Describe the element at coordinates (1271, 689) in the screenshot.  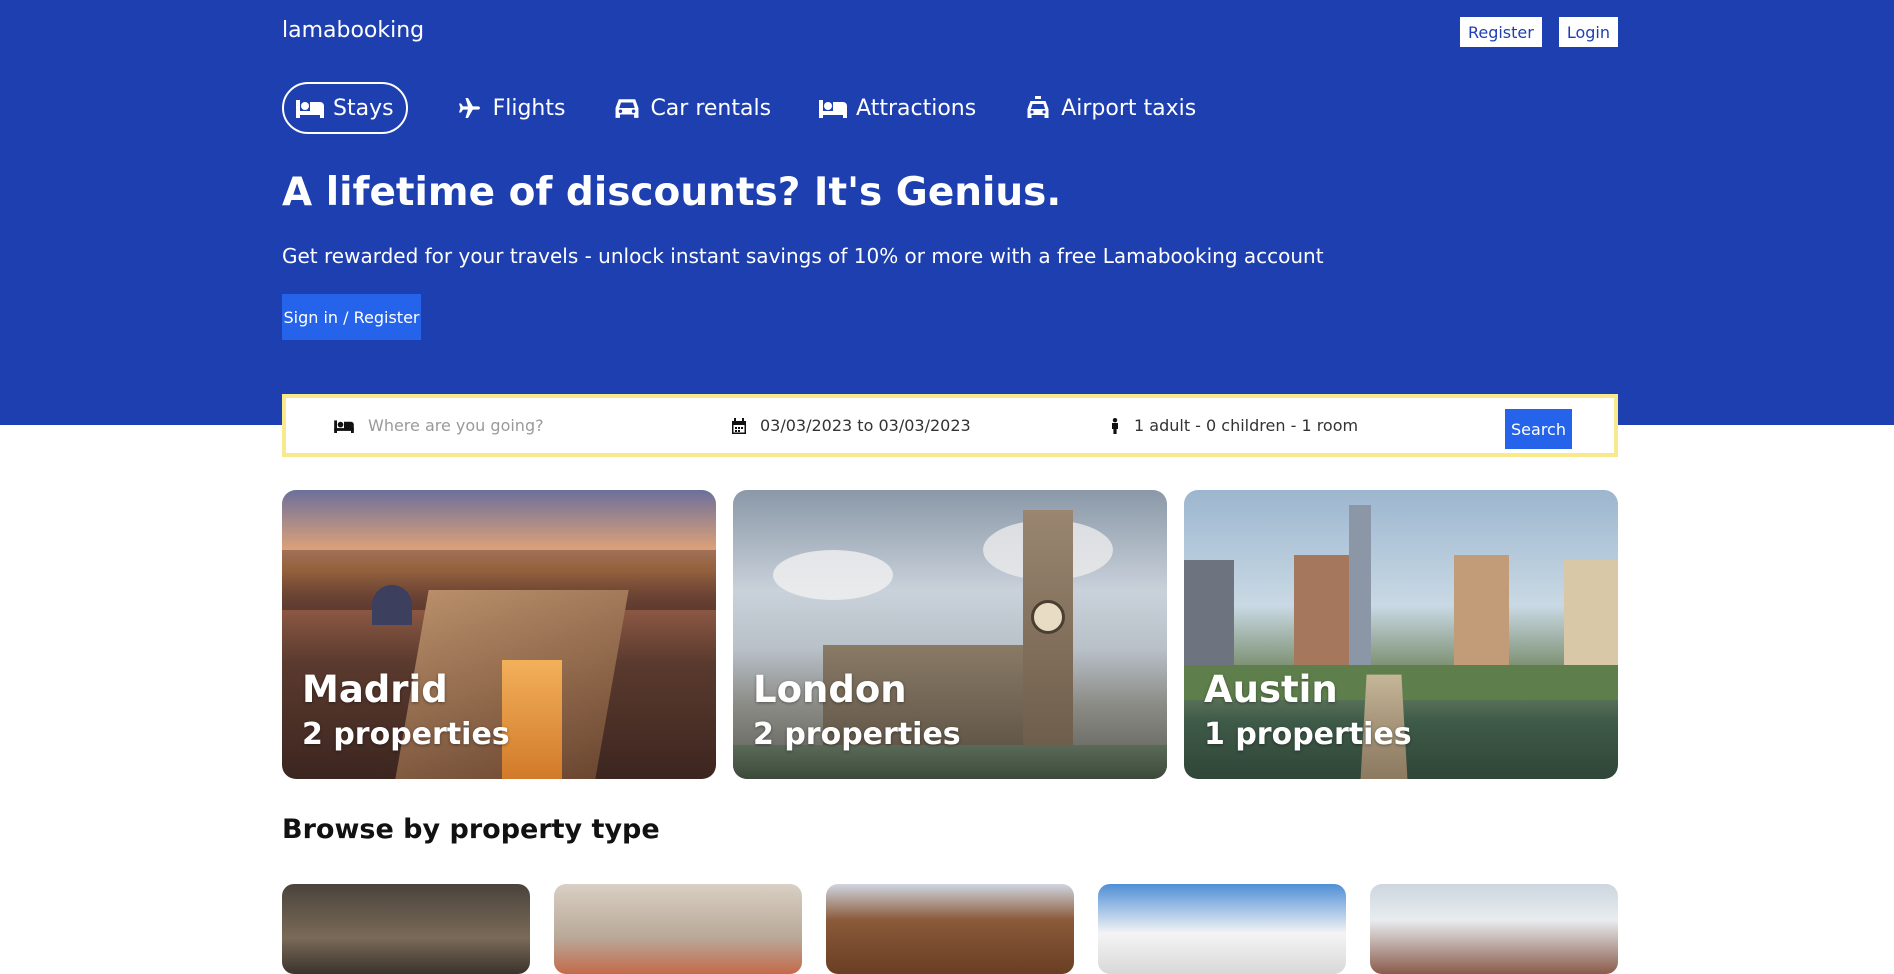
I see `city-name: Austin` at that location.